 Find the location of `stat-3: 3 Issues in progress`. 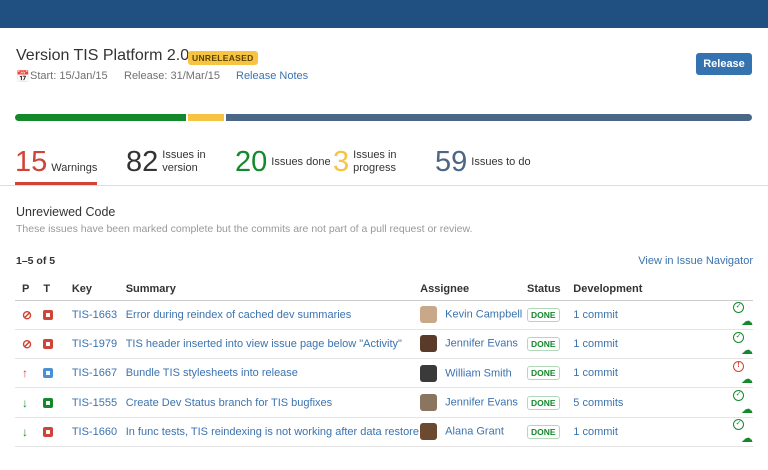

stat-3: 3 Issues in progress is located at coordinates (379, 162).